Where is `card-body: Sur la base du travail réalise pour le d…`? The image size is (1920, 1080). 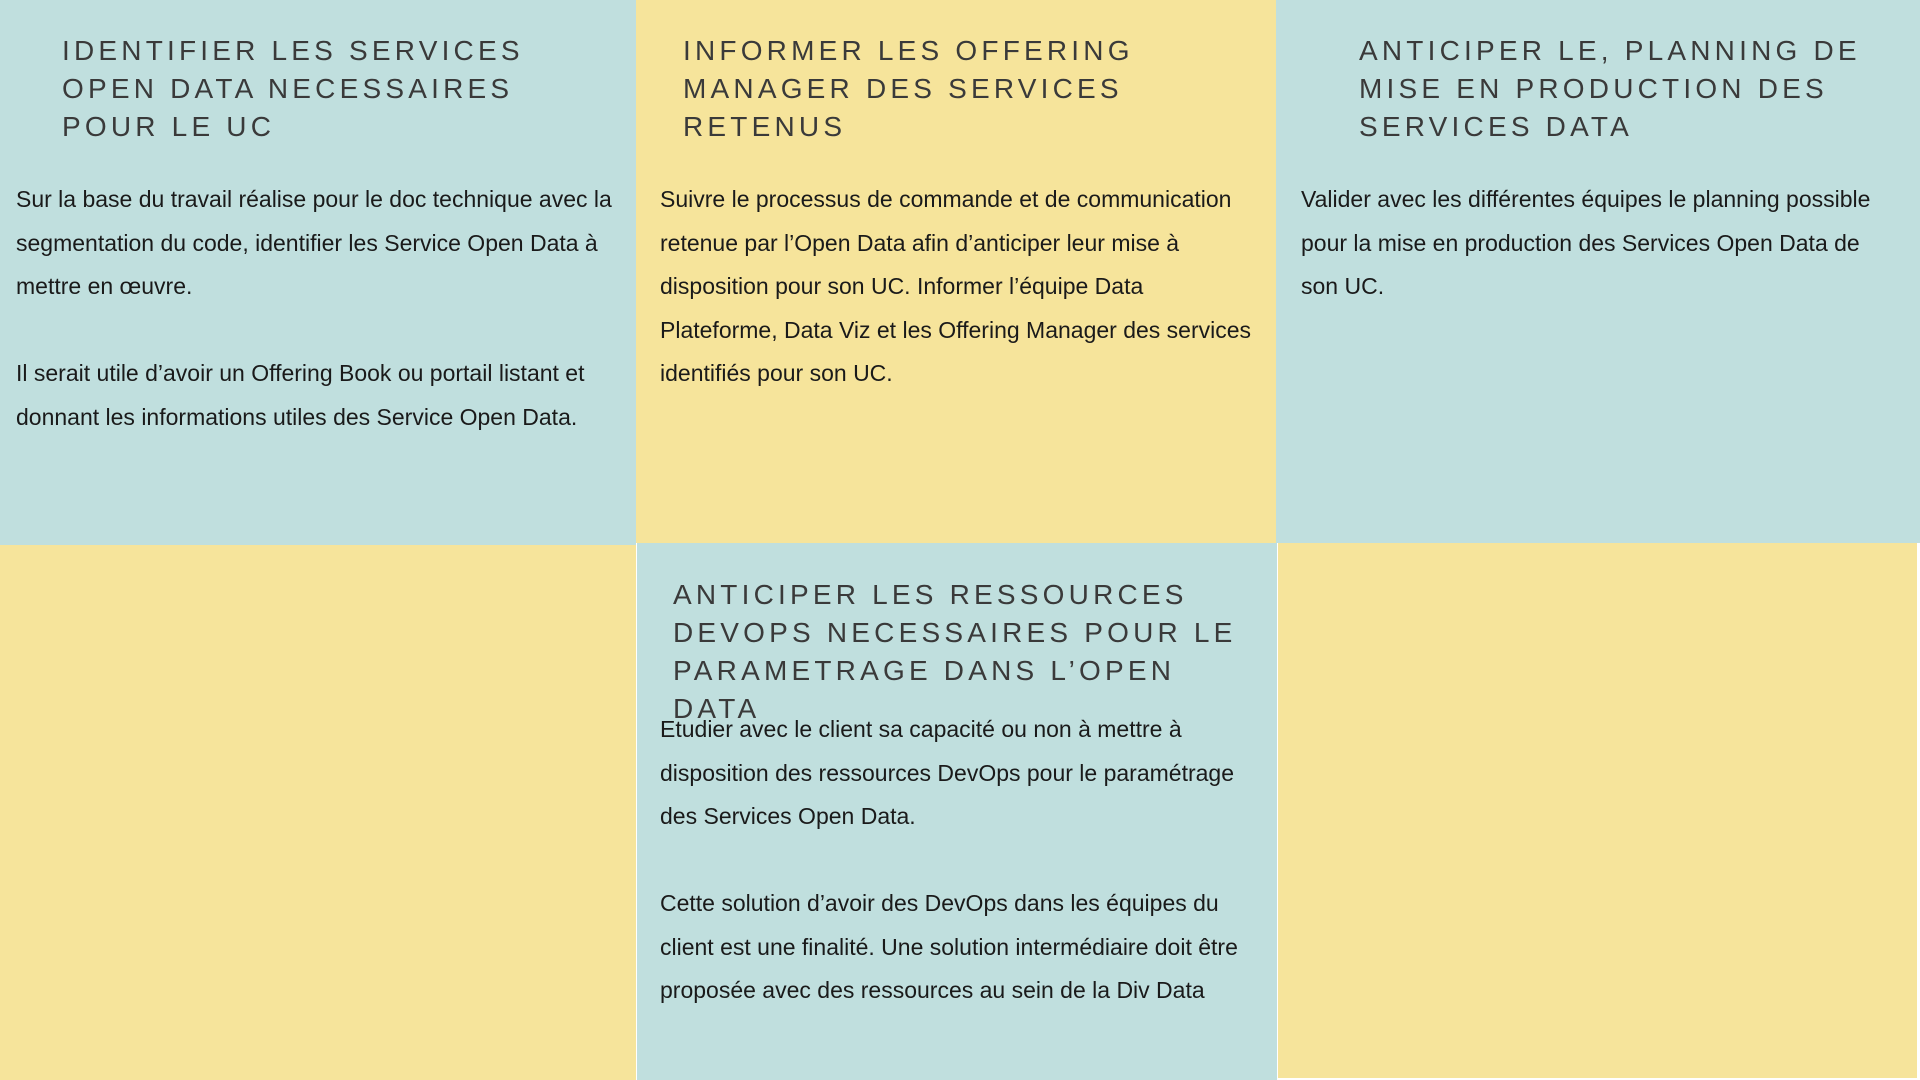 card-body: Sur la base du travail réalise pour le d… is located at coordinates (316, 308).